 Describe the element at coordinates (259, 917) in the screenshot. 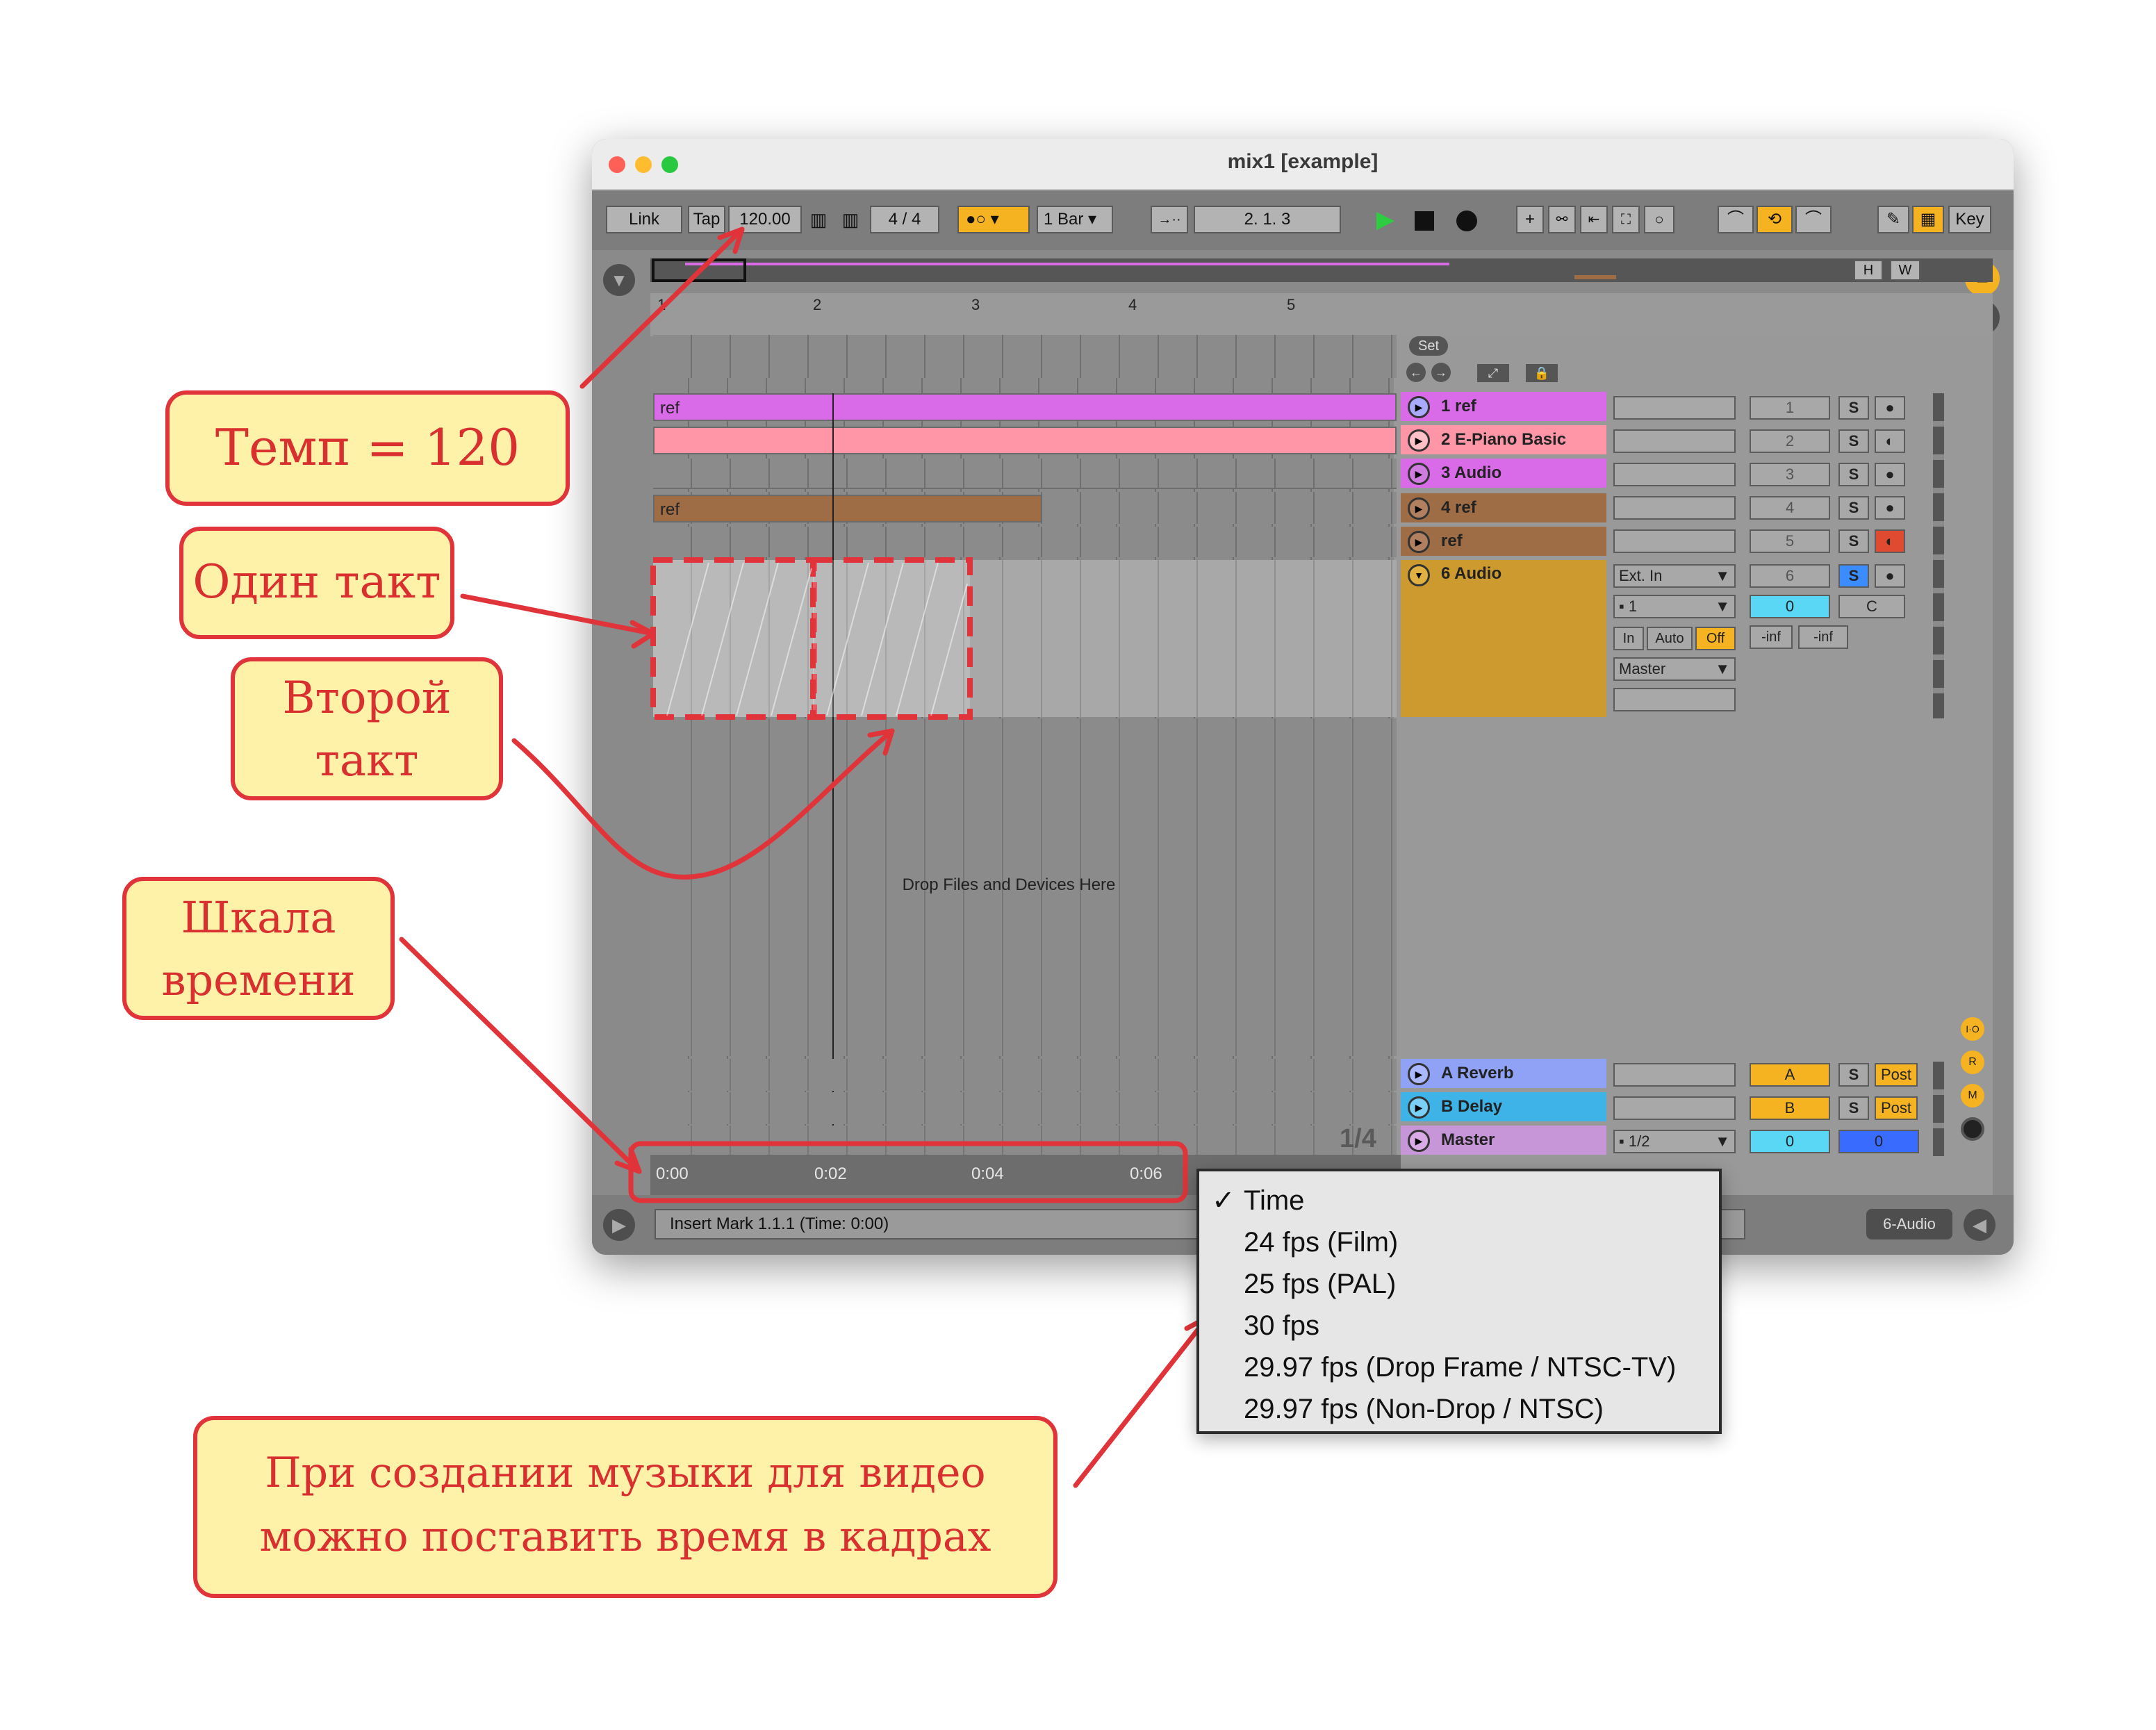

I see `note-timeline-line1: Шкала` at that location.